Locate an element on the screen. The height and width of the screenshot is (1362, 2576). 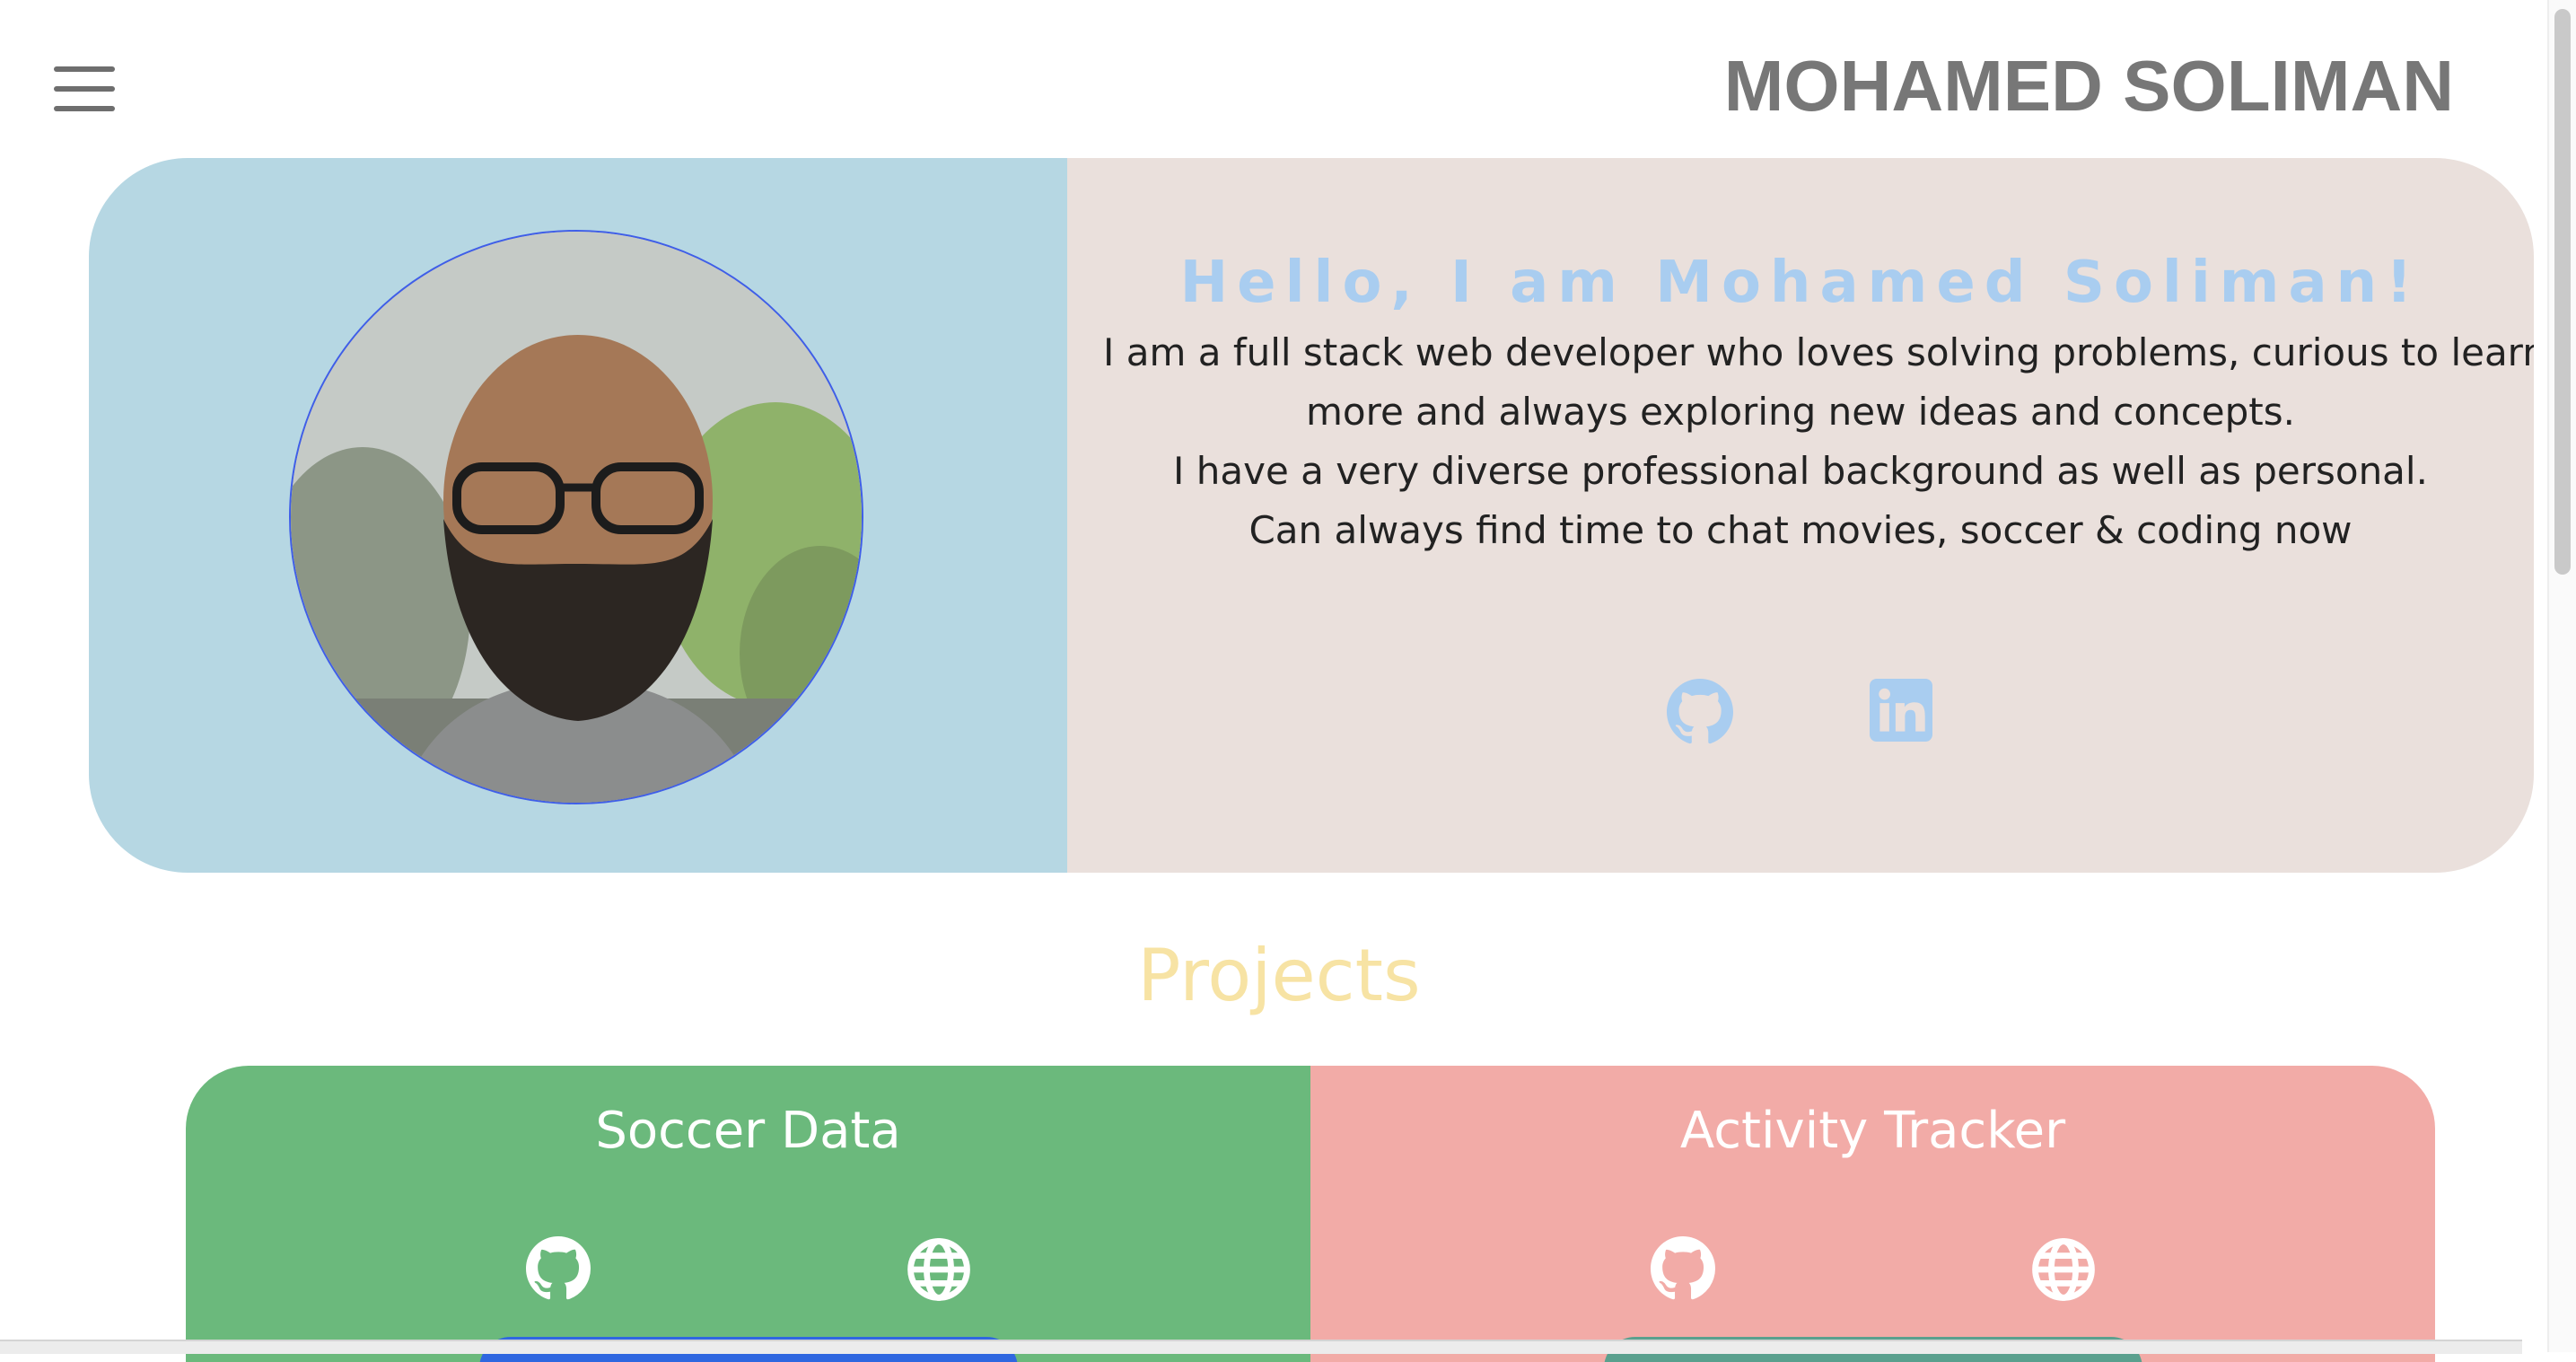
scrollbar-thumb is located at coordinates (2562, 292).